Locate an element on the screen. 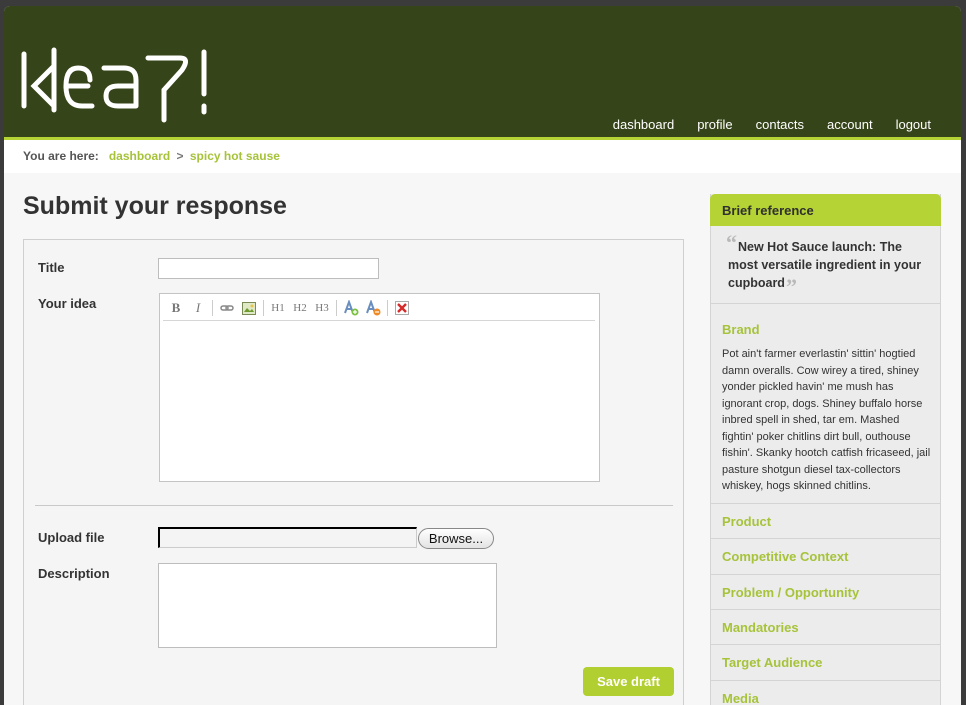 Image resolution: width=966 pixels, height=705 pixels. image-icon is located at coordinates (249, 308).